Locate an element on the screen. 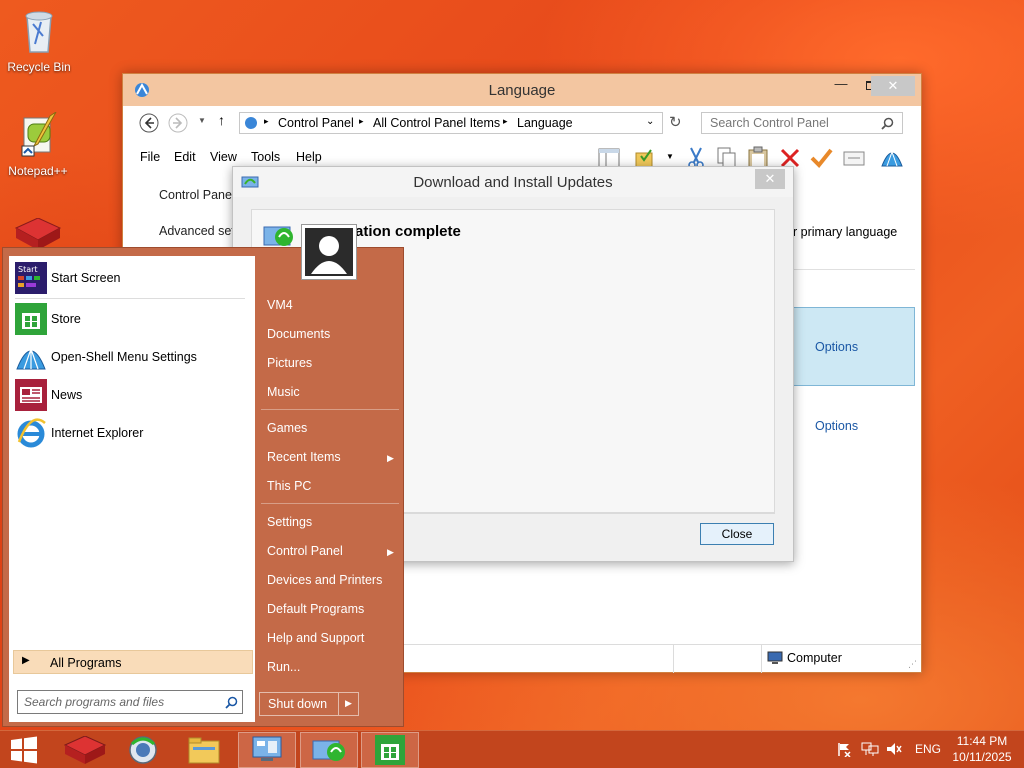 The width and height of the screenshot is (1024, 768). start-menu-link-settings: Settings is located at coordinates (289, 522).